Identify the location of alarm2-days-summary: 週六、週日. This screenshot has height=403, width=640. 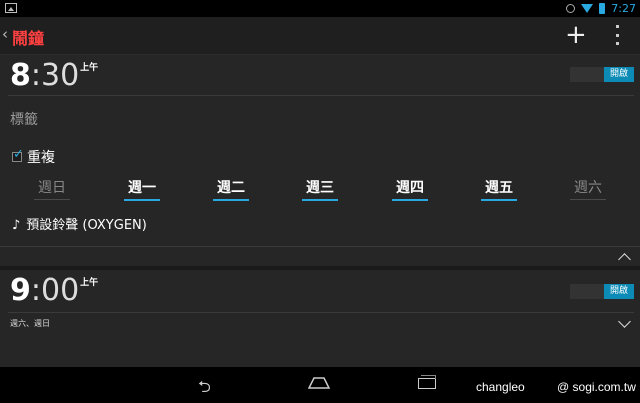
(30, 323).